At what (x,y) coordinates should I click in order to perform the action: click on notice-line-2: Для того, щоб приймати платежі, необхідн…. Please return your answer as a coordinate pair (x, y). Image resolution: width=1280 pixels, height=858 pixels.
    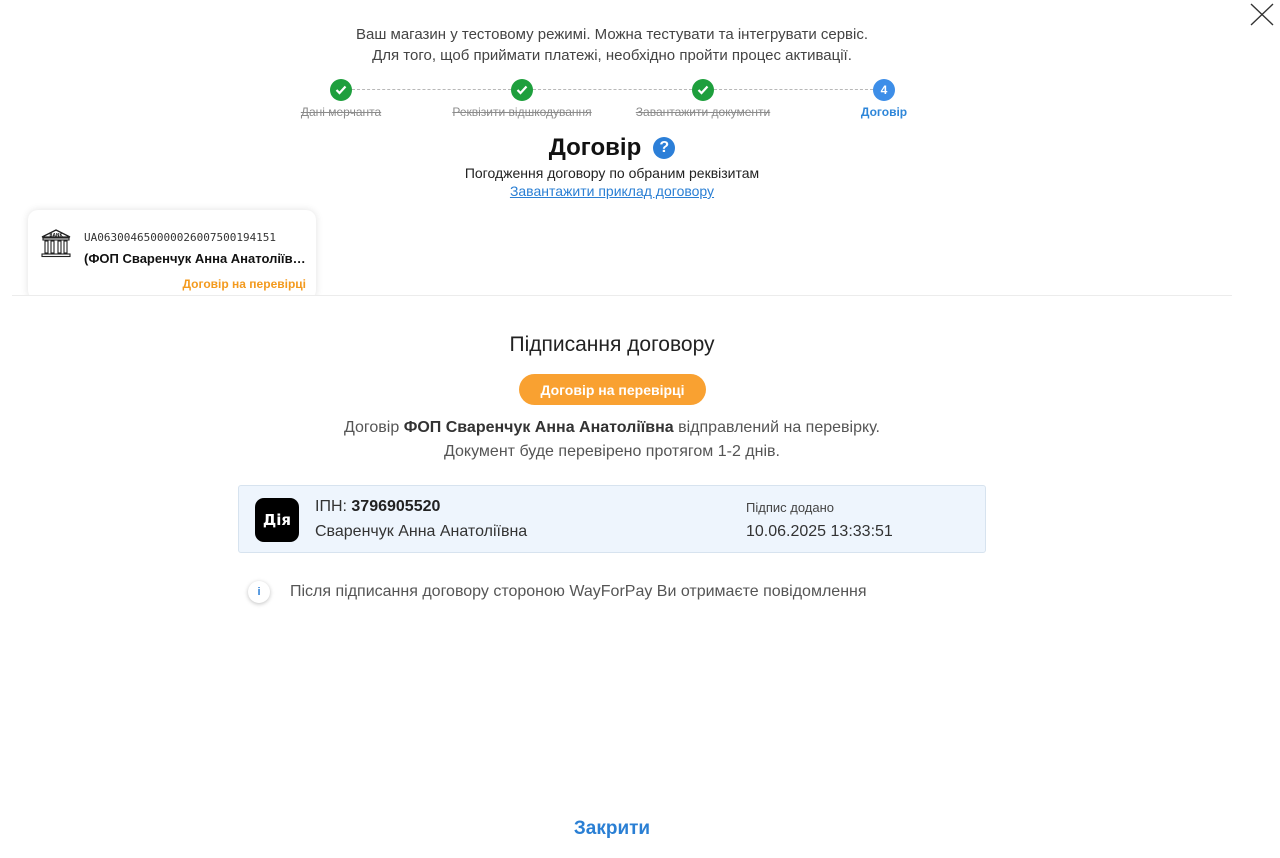
    Looking at the image, I should click on (612, 55).